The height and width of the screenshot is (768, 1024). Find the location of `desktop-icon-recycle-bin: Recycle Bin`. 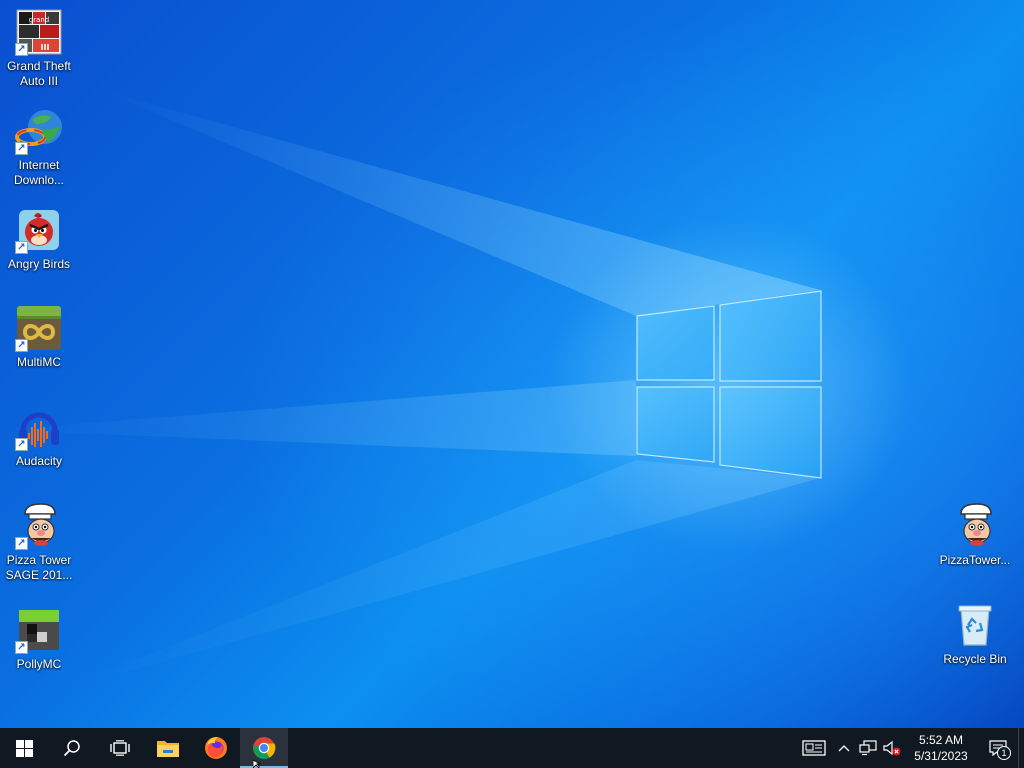

desktop-icon-recycle-bin: Recycle Bin is located at coordinates (975, 643).